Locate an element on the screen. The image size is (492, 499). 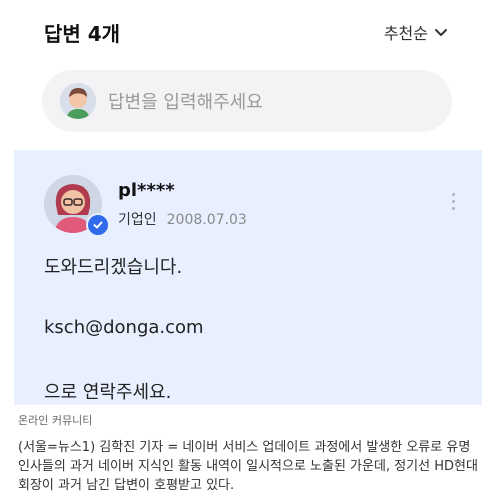
more-vertical-icon is located at coordinates (455, 201).